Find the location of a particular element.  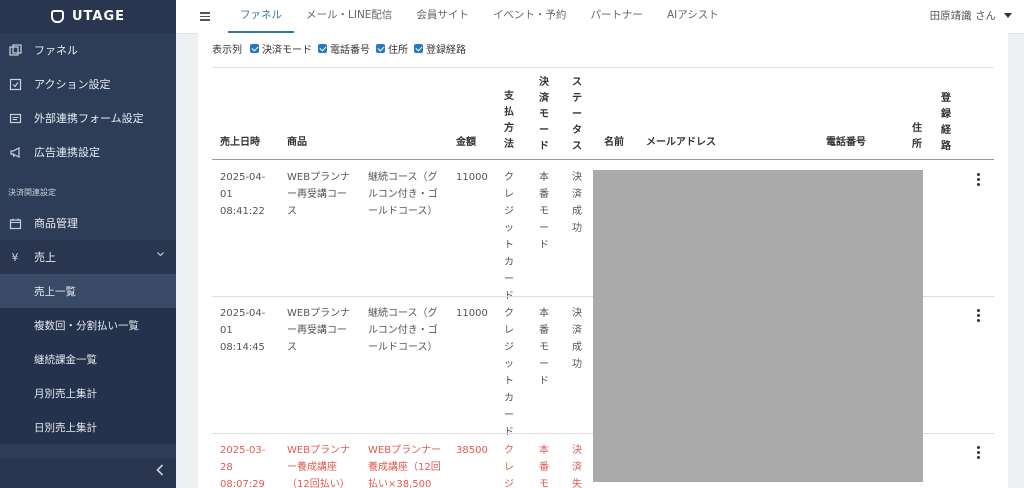

cell-payment-method: クレジ is located at coordinates (509, 466).